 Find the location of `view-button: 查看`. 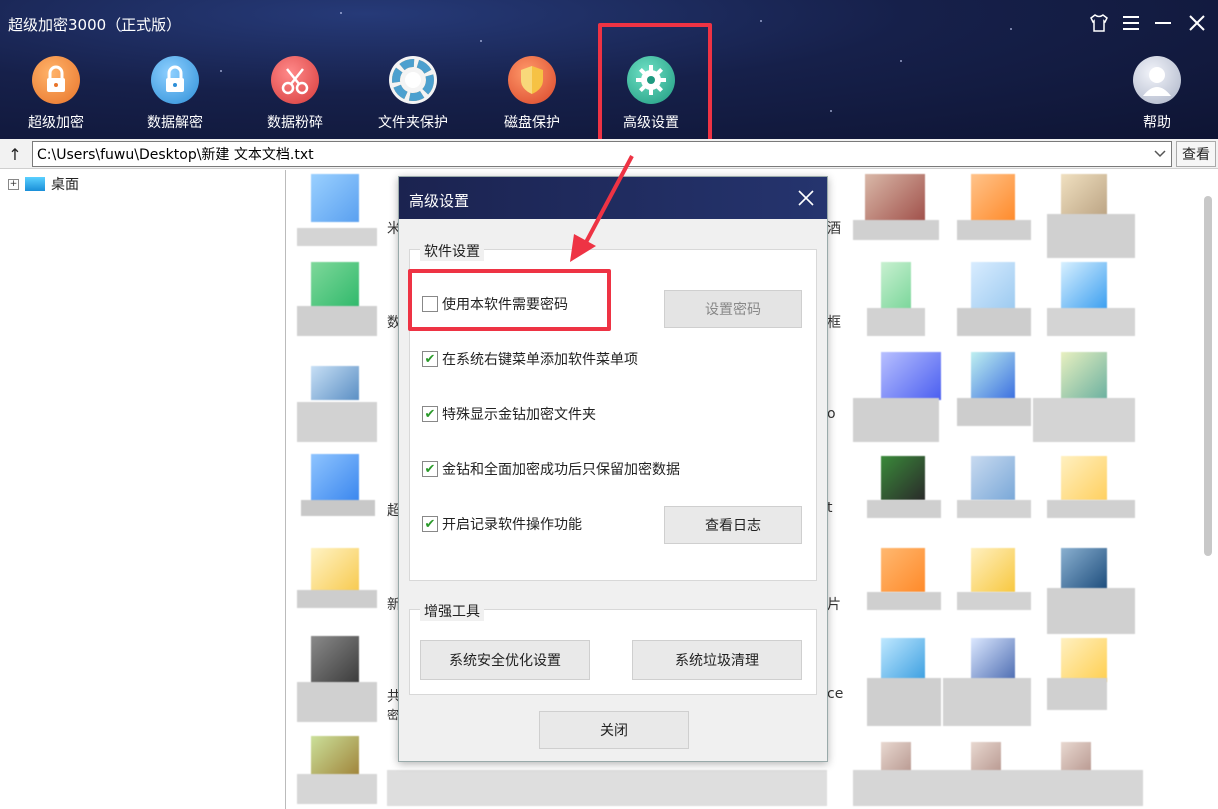

view-button: 查看 is located at coordinates (1196, 154).